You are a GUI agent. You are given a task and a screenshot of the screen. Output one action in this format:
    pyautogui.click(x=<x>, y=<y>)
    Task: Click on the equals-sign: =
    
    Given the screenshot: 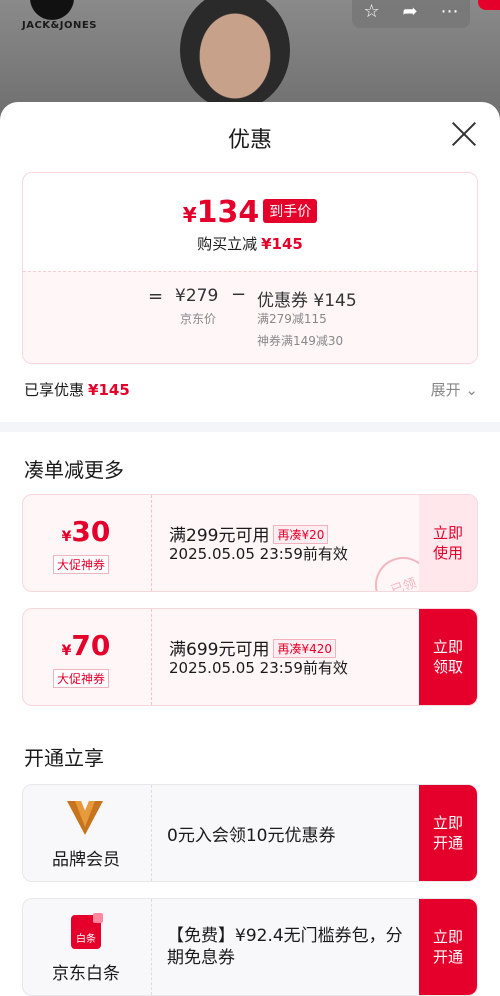 What is the action you would take?
    pyautogui.click(x=156, y=296)
    